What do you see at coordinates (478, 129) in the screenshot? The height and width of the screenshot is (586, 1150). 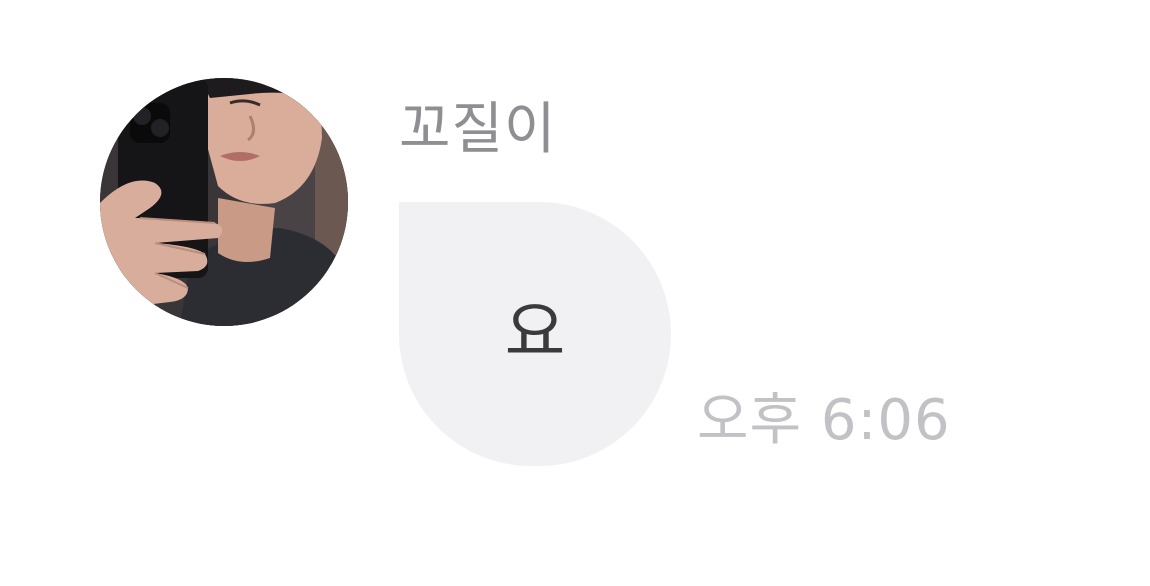 I see `sender-name: 꼬질이` at bounding box center [478, 129].